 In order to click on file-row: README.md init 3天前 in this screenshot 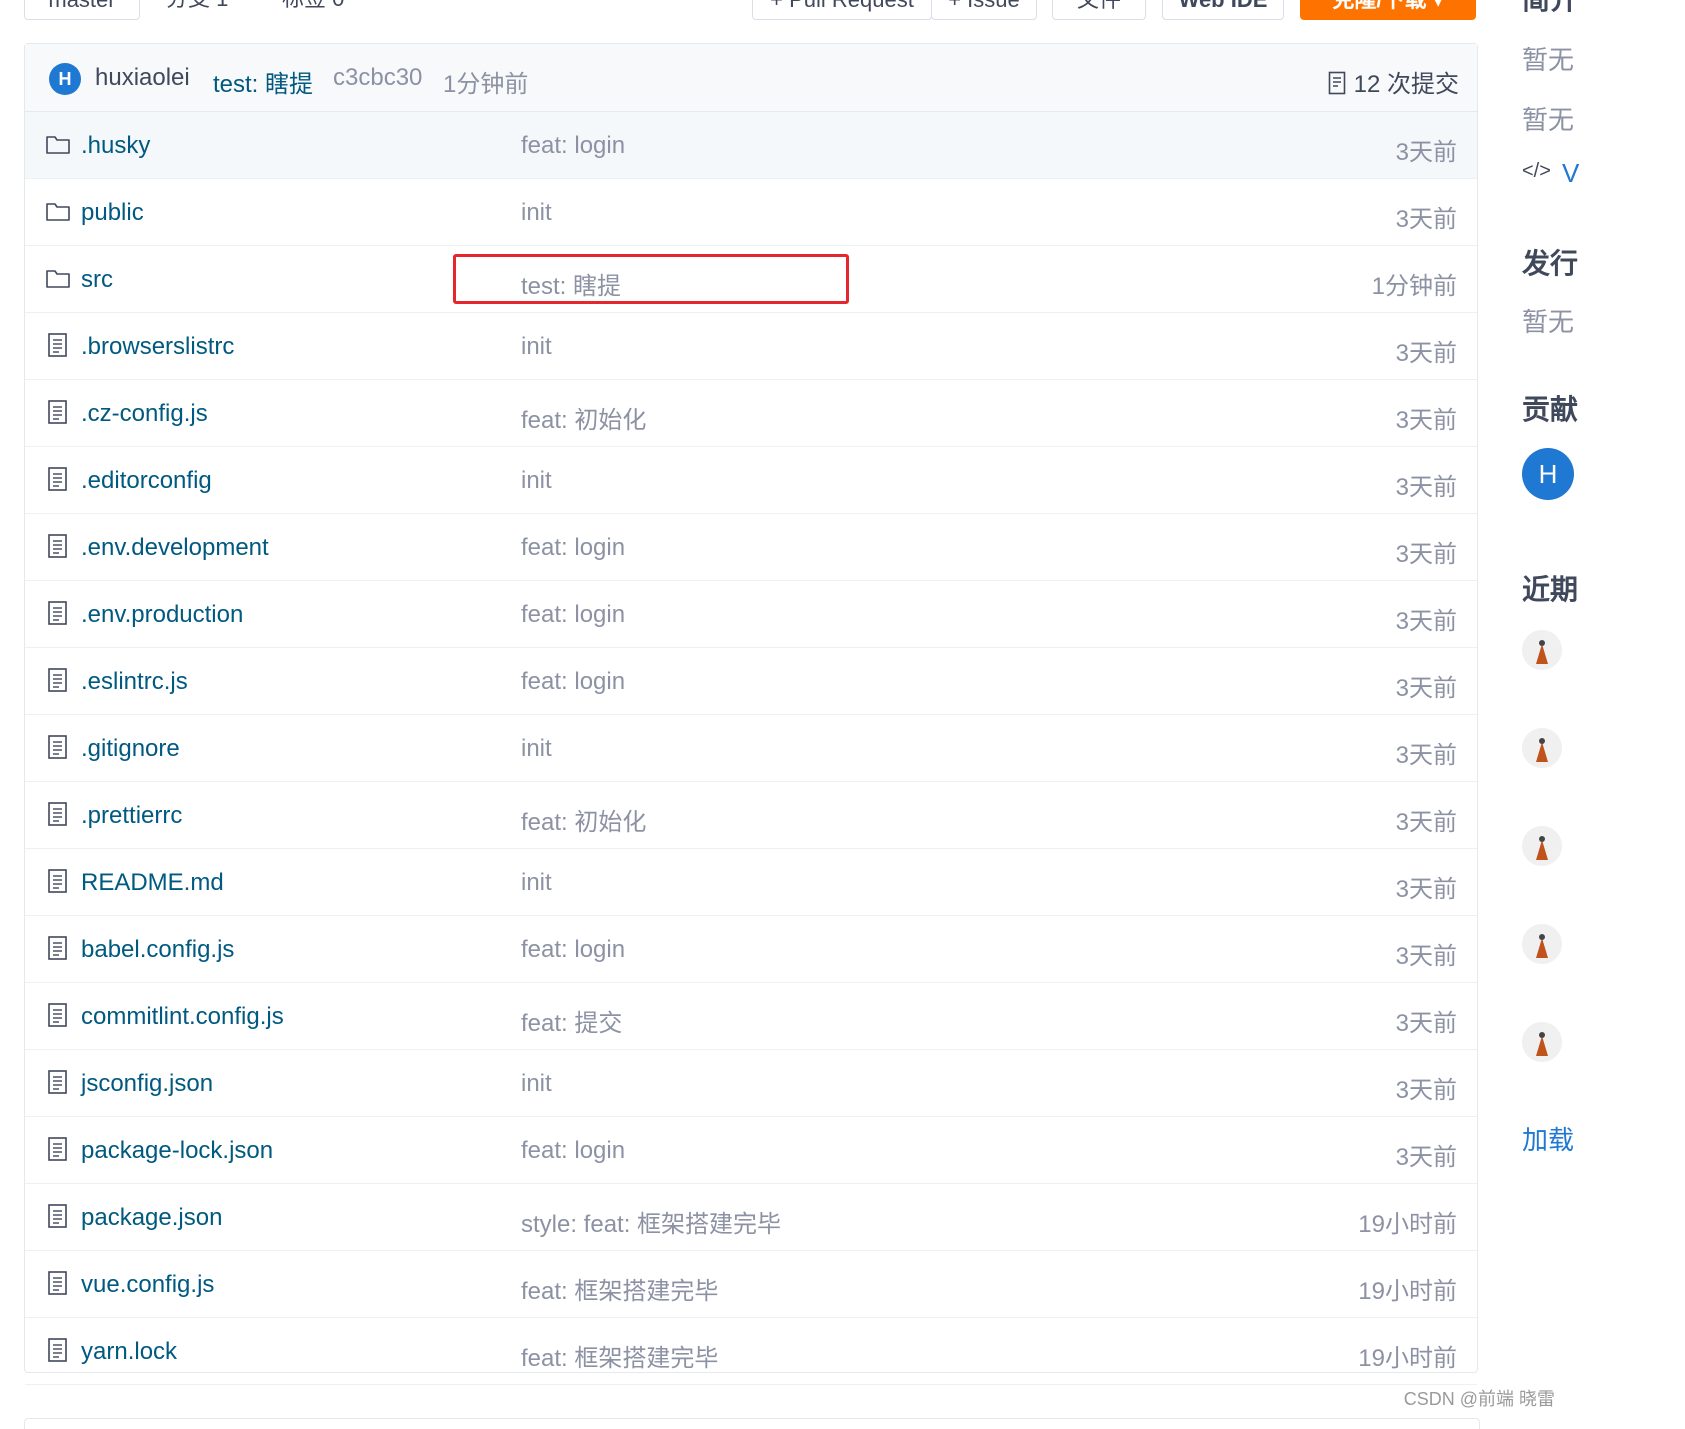, I will do `click(751, 882)`.